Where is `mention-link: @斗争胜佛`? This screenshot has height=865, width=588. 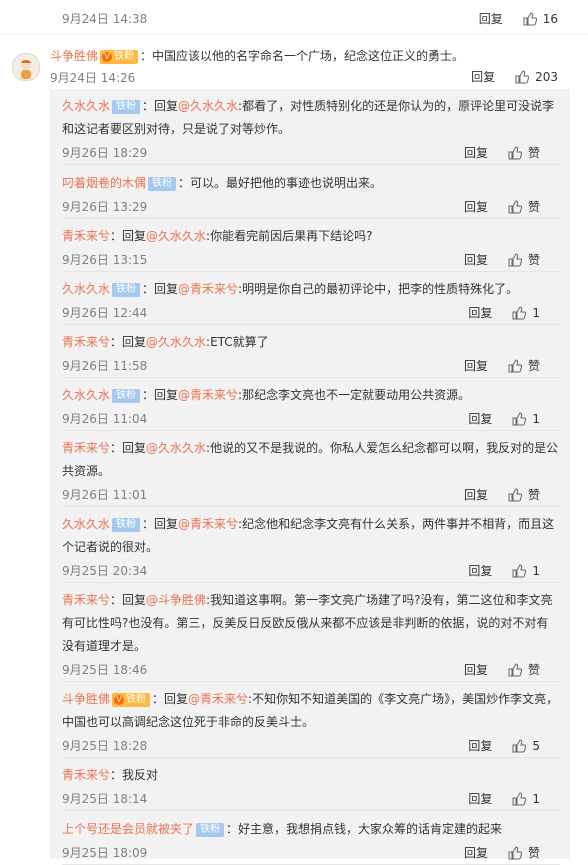
mention-link: @斗争胜佛 is located at coordinates (176, 600).